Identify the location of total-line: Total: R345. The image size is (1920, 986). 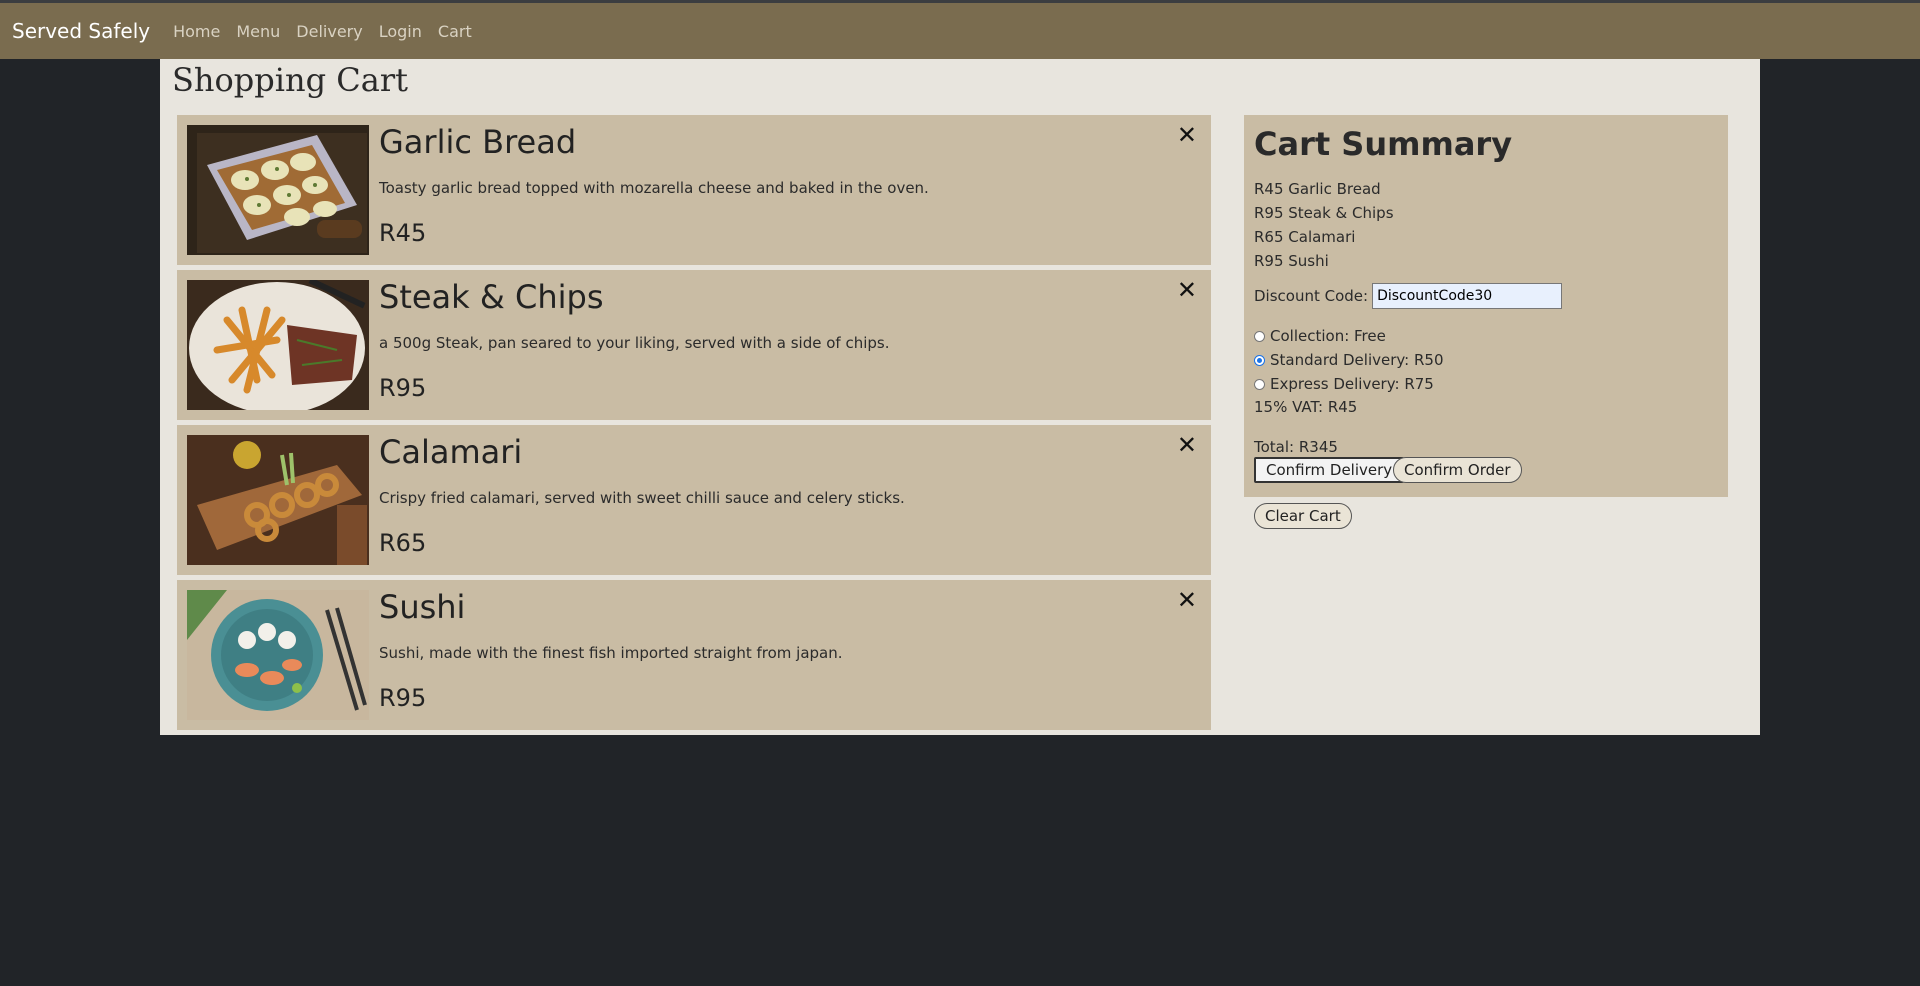
(1296, 447).